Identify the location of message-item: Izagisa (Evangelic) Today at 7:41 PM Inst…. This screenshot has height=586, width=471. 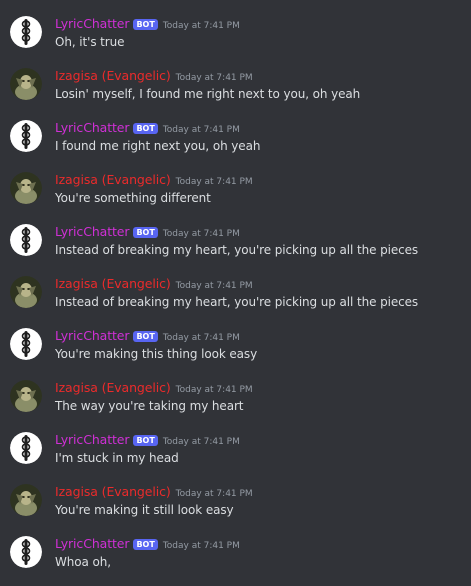
(235, 297).